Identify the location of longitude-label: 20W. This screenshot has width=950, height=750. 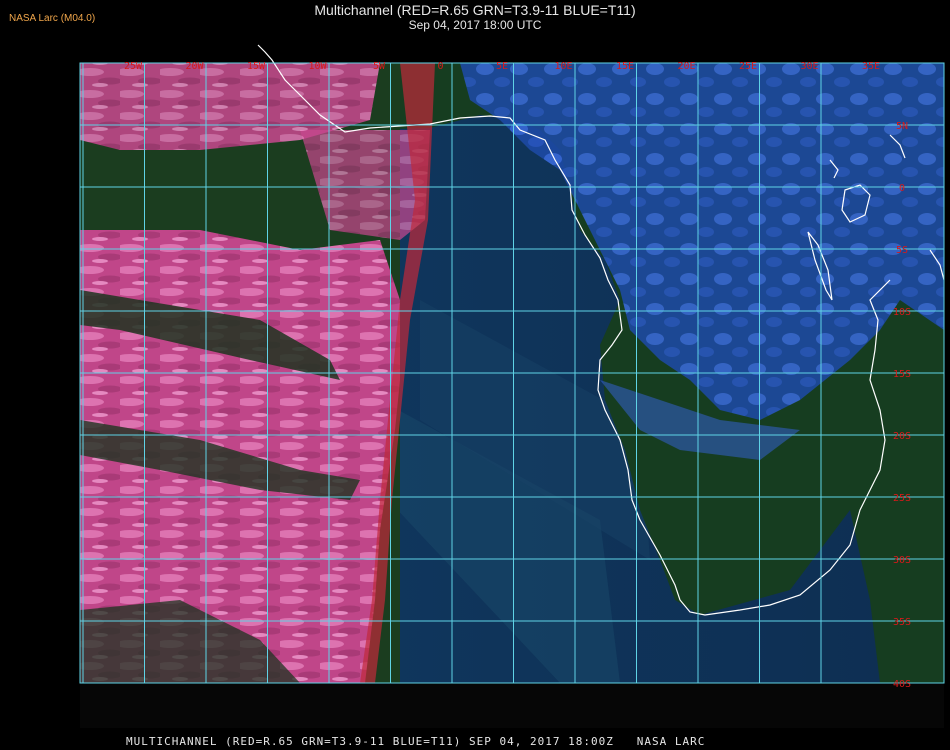
(194, 66).